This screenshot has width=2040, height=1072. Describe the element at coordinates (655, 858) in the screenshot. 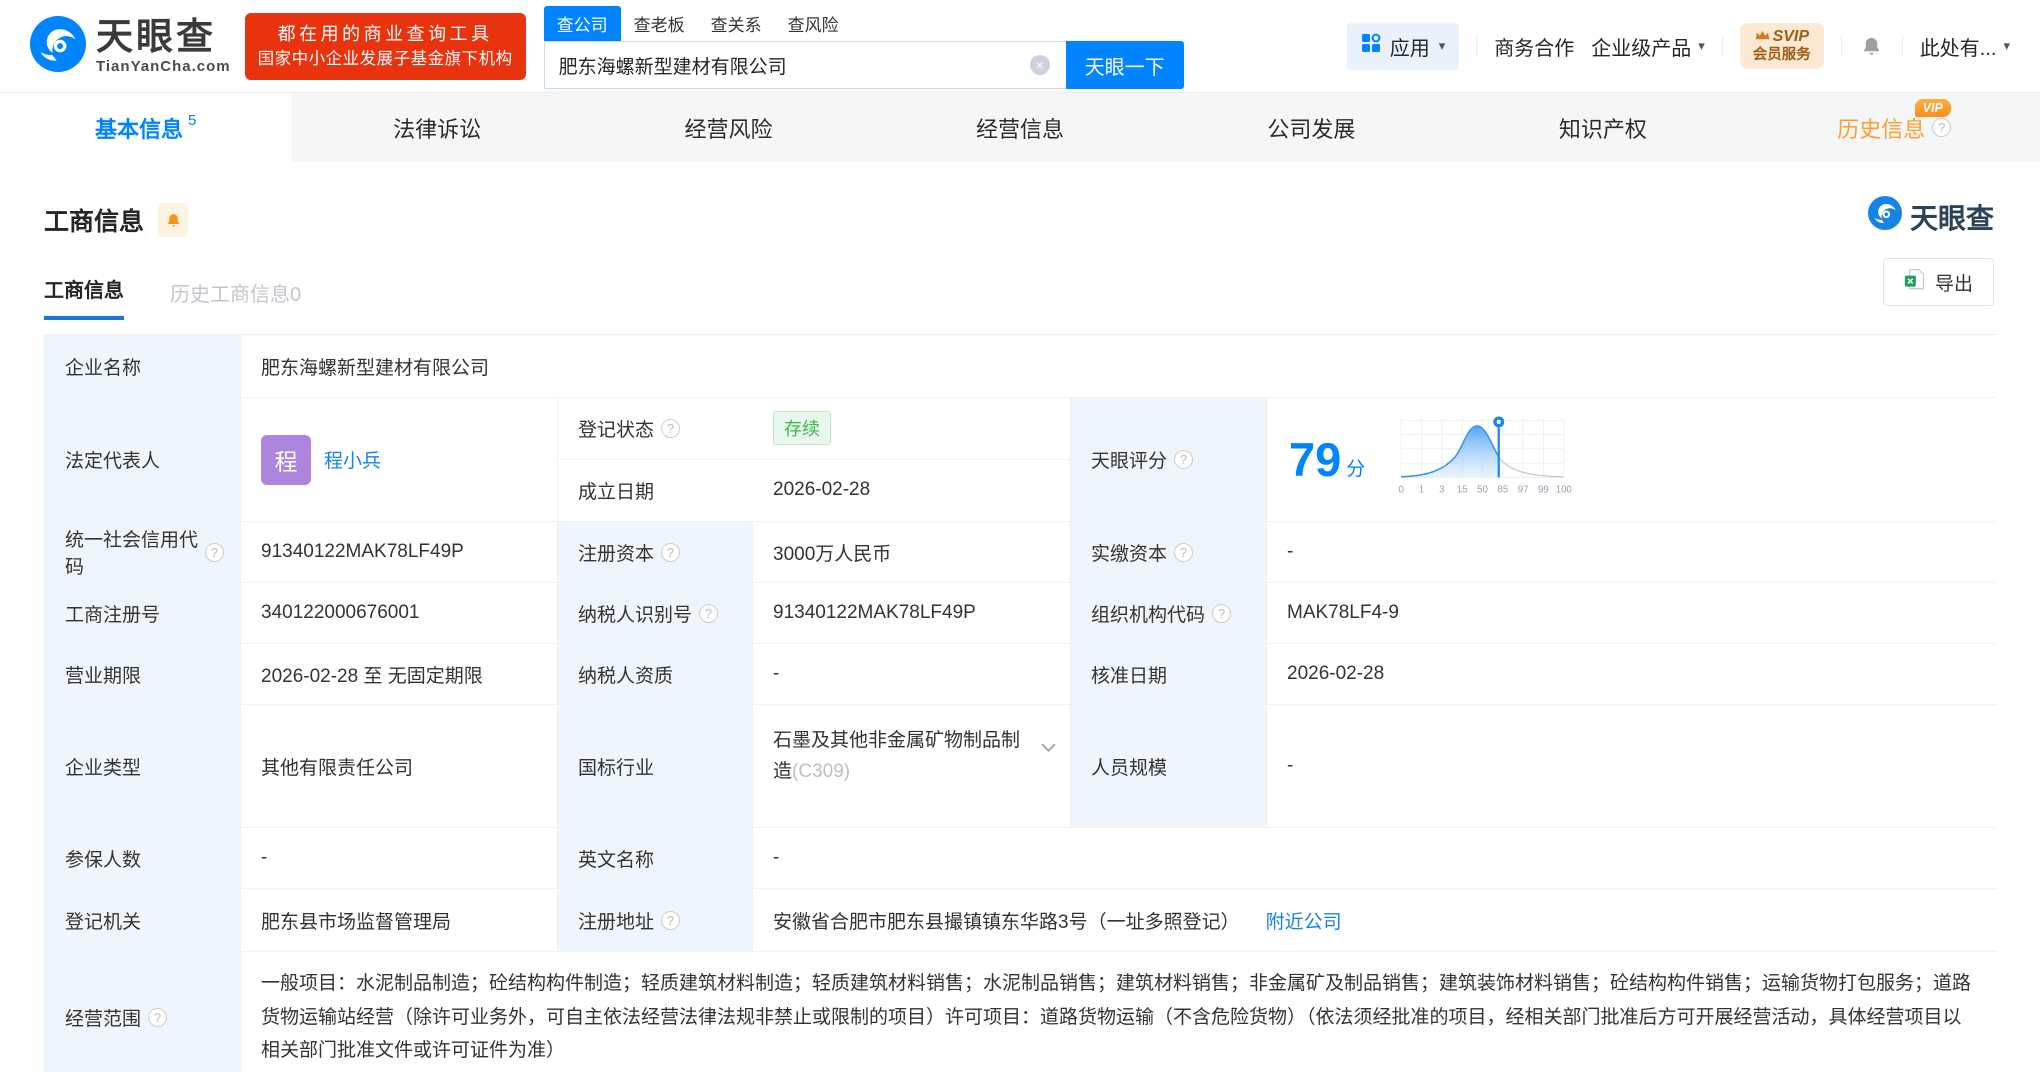

I see `english-name-label: 英文名称` at that location.